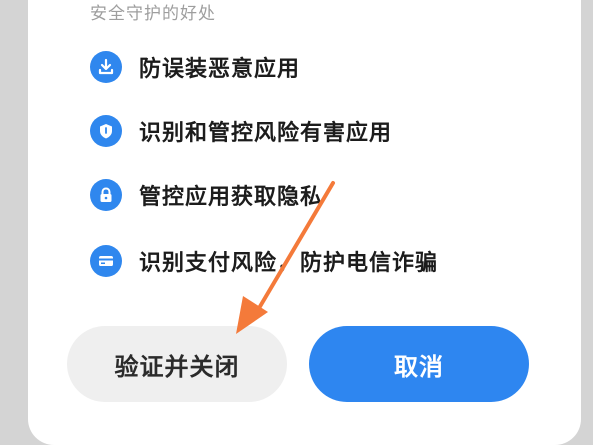  I want to click on download-icon, so click(106, 67).